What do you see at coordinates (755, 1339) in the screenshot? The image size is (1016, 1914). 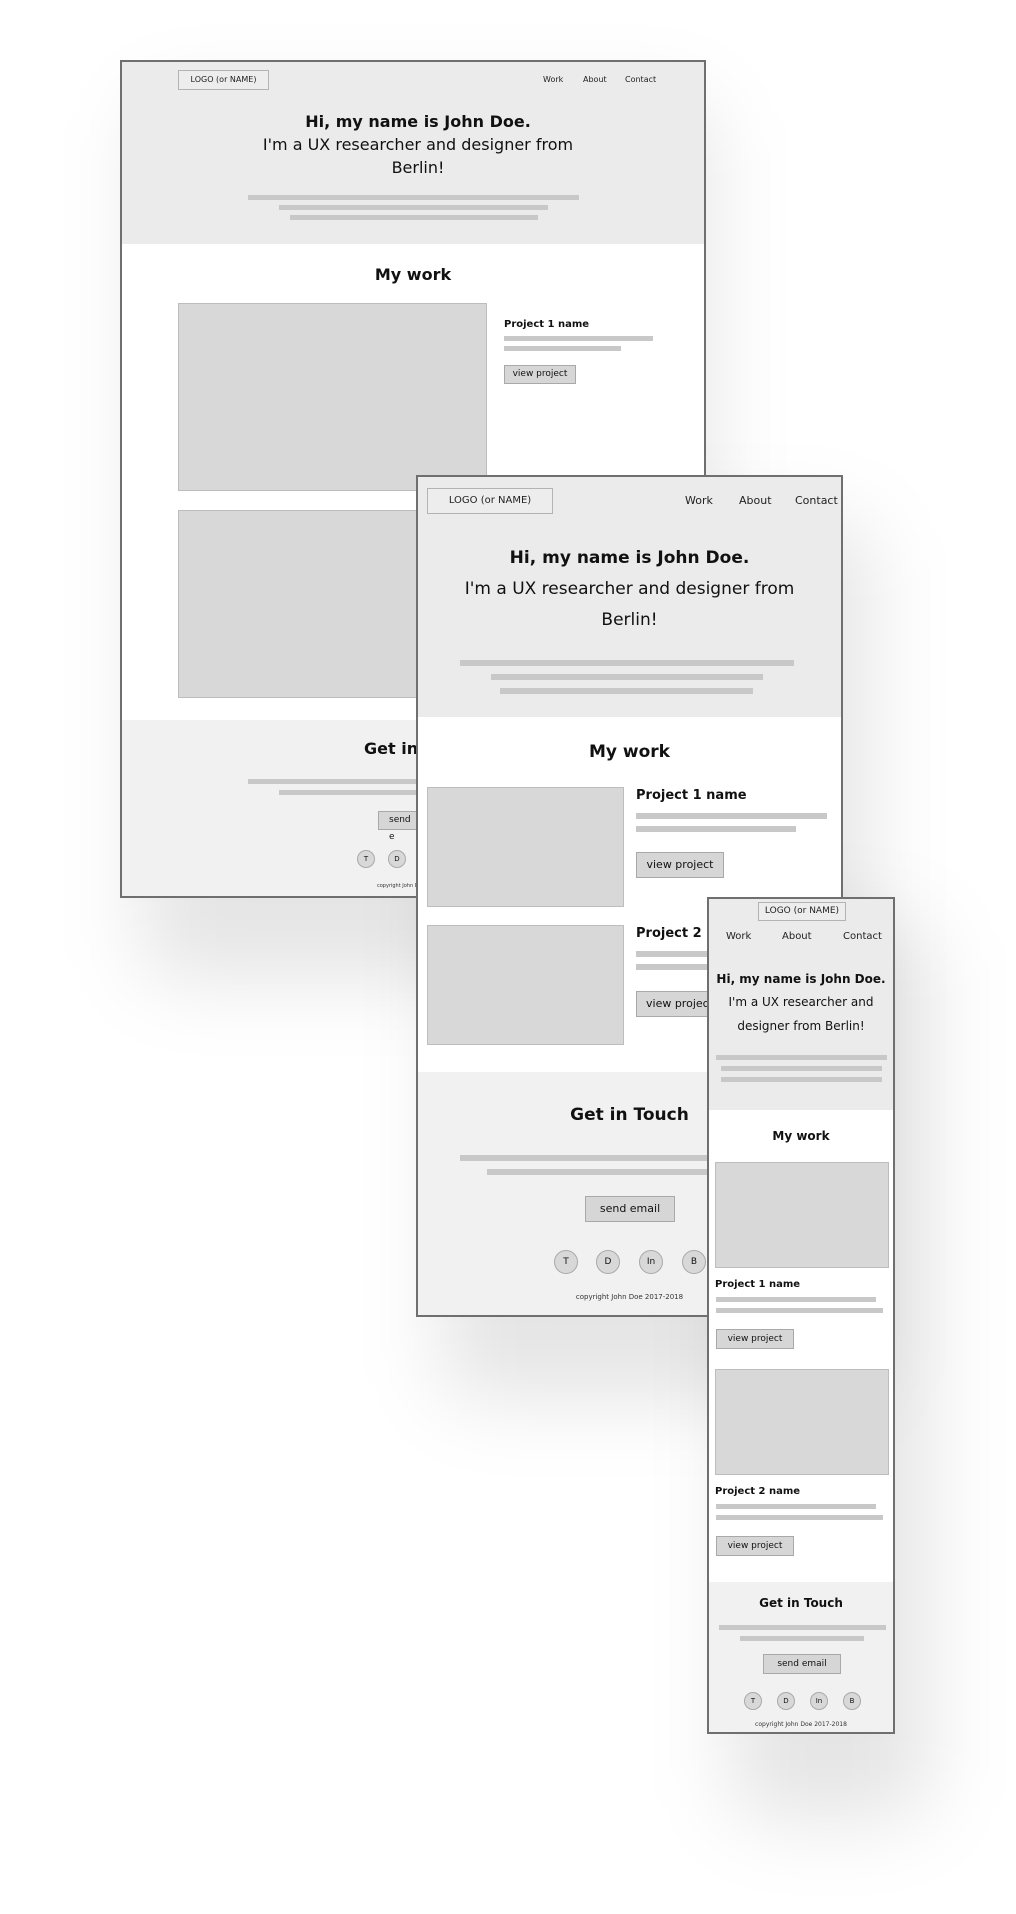 I see `mobile-view-project-1-button: view project` at bounding box center [755, 1339].